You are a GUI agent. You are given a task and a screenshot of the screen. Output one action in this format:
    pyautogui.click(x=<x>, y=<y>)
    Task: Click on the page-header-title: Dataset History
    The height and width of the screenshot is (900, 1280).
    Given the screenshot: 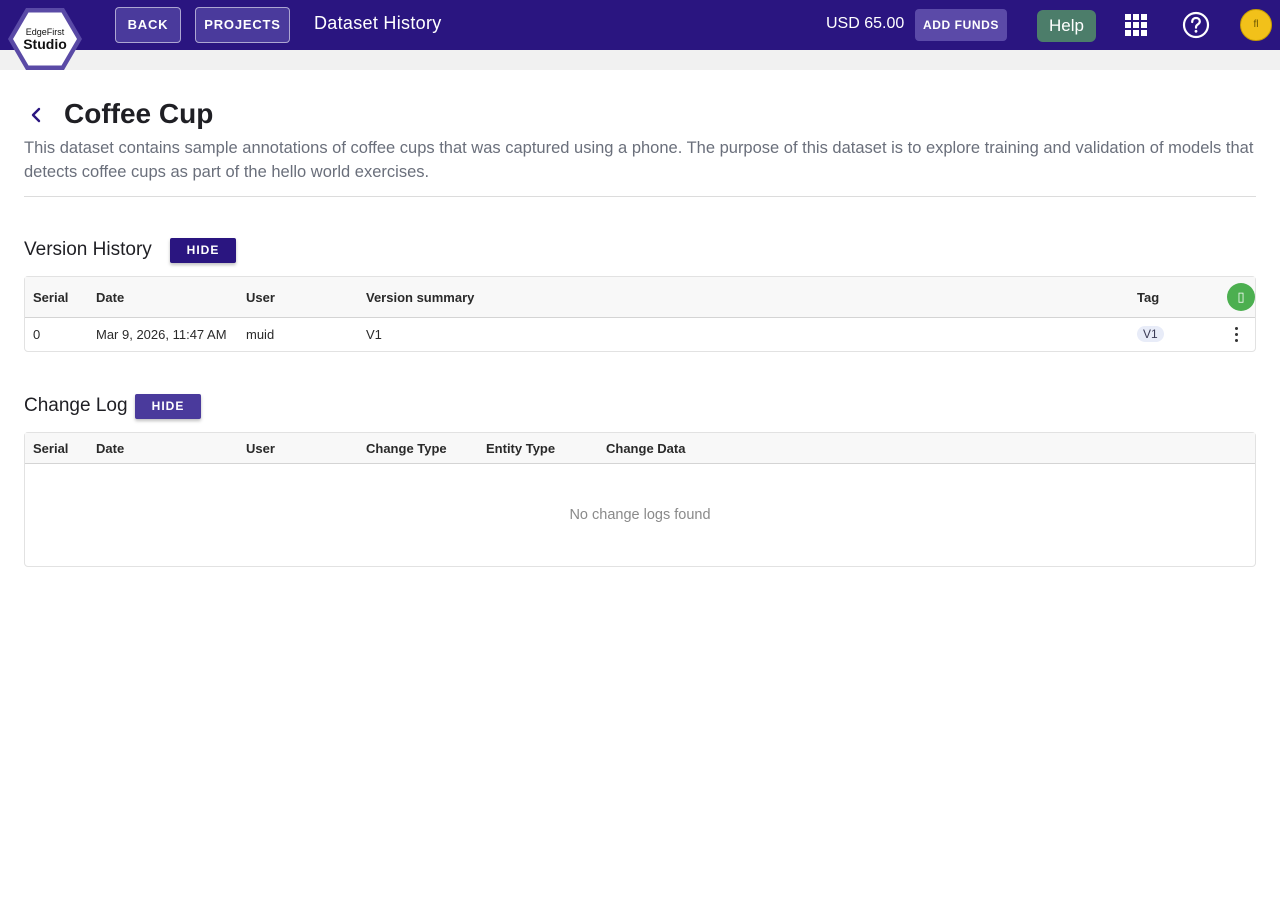 What is the action you would take?
    pyautogui.click(x=378, y=23)
    